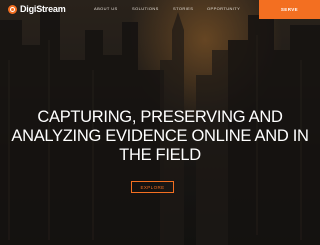 This screenshot has height=245, width=320. Describe the element at coordinates (183, 9) in the screenshot. I see `nav-item-stories: STORIES` at that location.